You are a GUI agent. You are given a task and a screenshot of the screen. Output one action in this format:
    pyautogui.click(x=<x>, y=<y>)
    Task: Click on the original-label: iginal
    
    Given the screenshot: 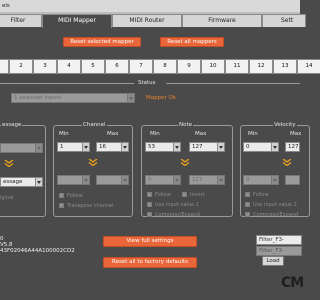 What is the action you would take?
    pyautogui.click(x=7, y=198)
    